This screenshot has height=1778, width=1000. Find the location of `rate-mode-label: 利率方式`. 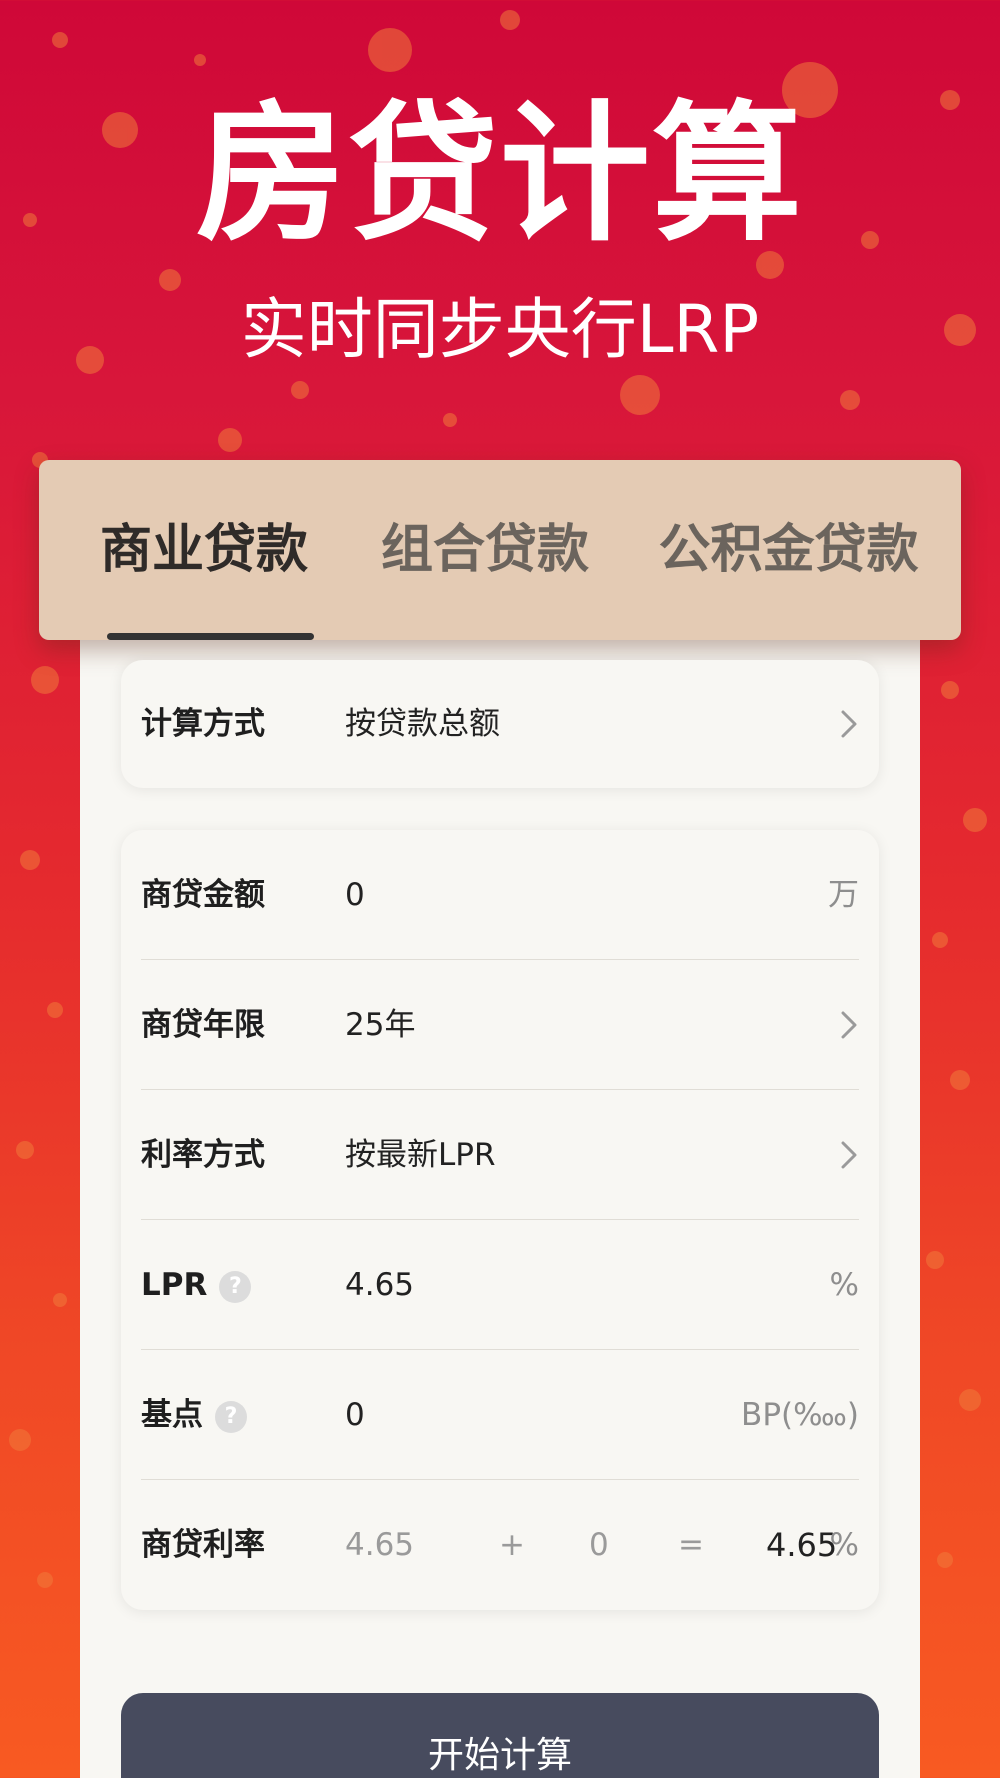

rate-mode-label: 利率方式 is located at coordinates (203, 1155).